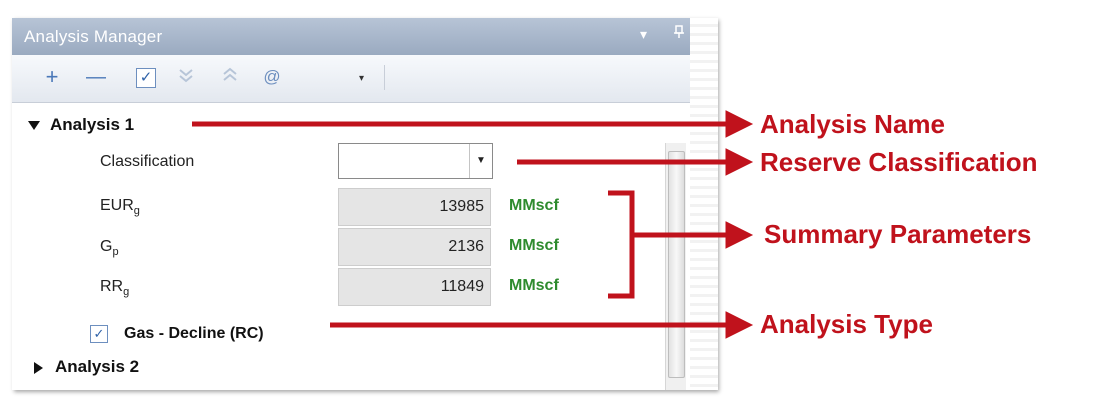 The height and width of the screenshot is (397, 1109). What do you see at coordinates (846, 324) in the screenshot?
I see `annotation-analysis-type: Analysis Type` at bounding box center [846, 324].